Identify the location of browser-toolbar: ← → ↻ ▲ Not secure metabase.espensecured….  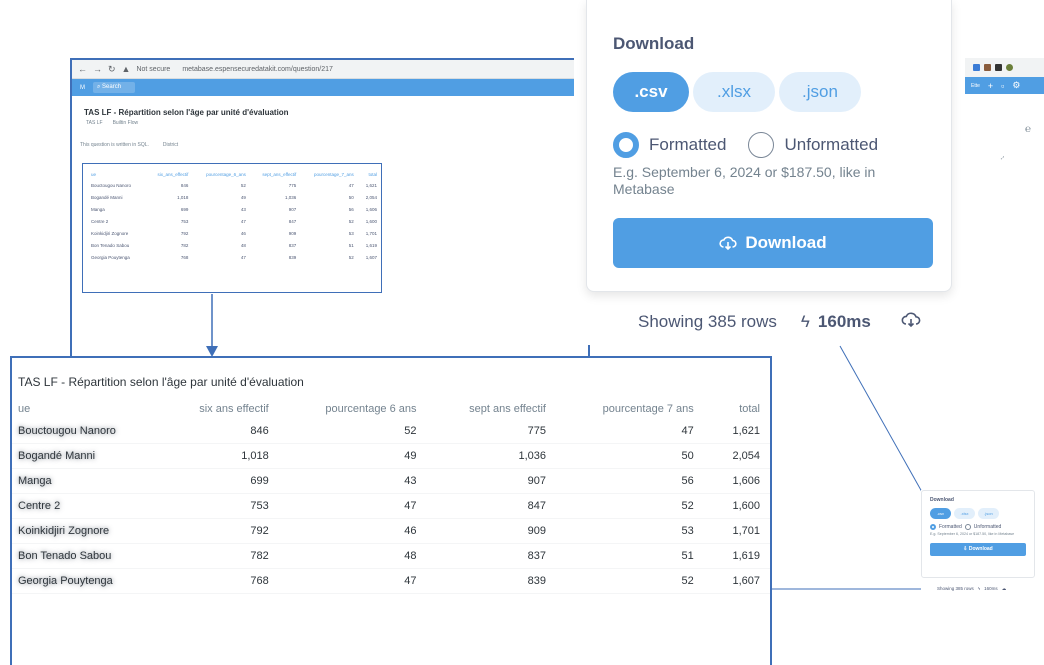
(330, 69).